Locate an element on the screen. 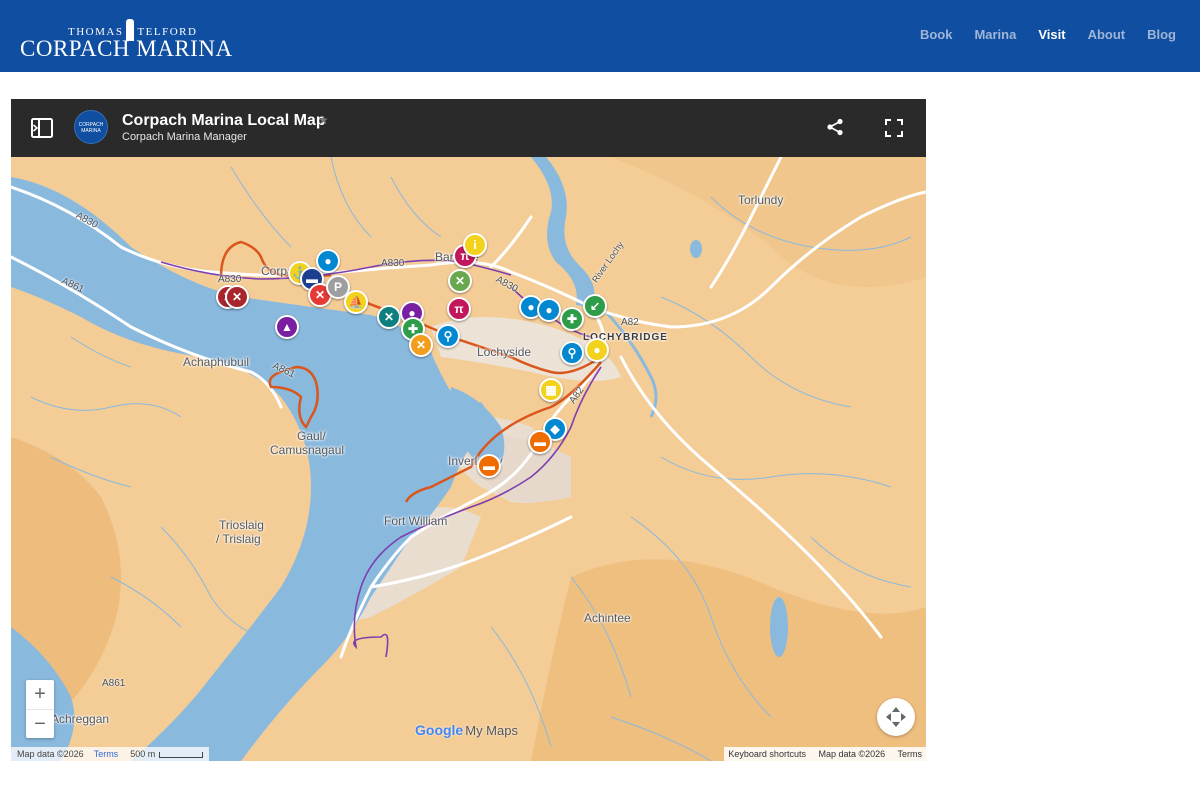 Image resolution: width=1200 pixels, height=786 pixels. fullscreen-icon is located at coordinates (894, 128).